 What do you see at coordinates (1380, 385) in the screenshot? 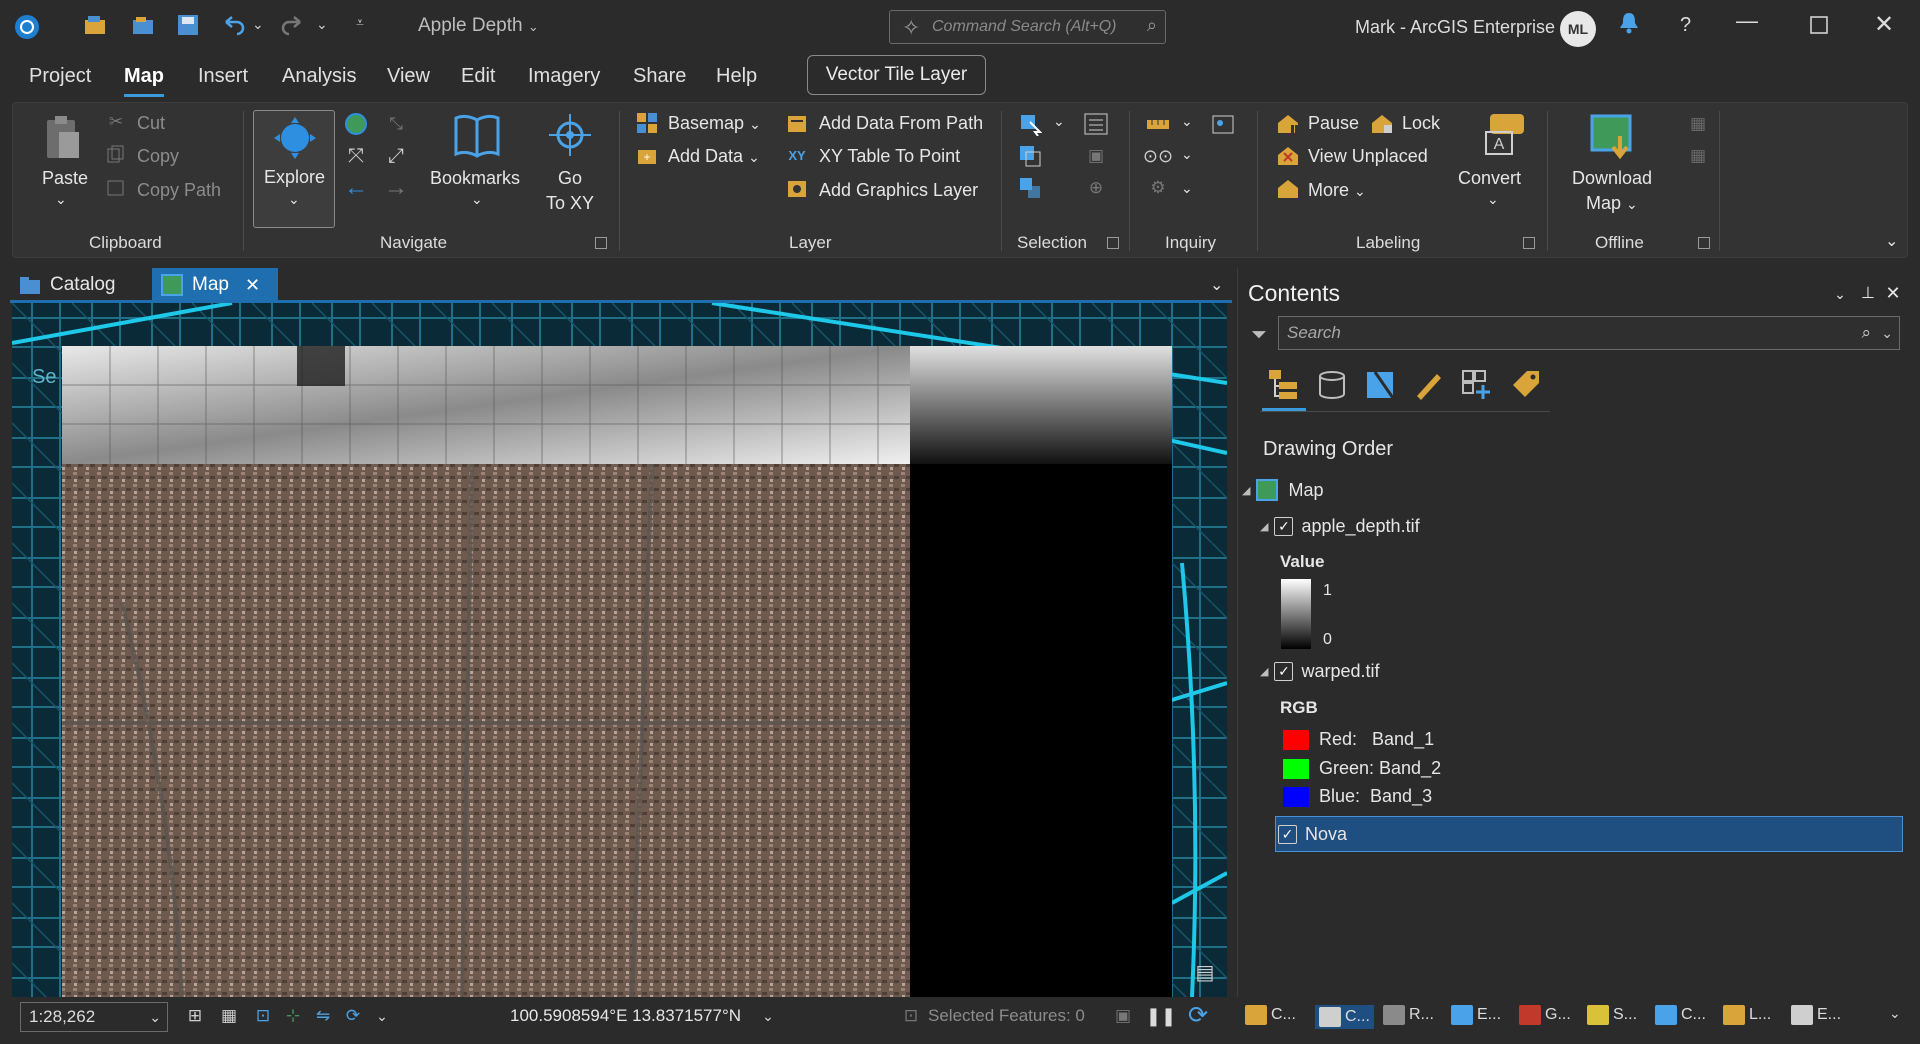
I see `list-by-selection-icon` at bounding box center [1380, 385].